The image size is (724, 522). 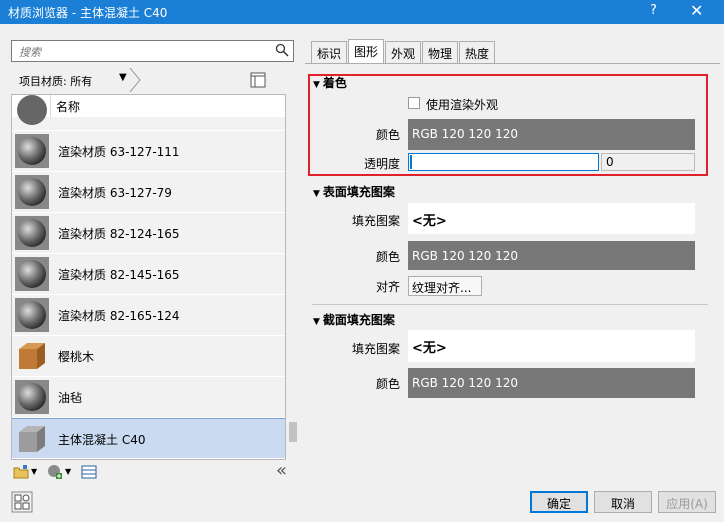 I want to click on list-item-selected: 主体混凝土 C40, so click(x=148, y=438).